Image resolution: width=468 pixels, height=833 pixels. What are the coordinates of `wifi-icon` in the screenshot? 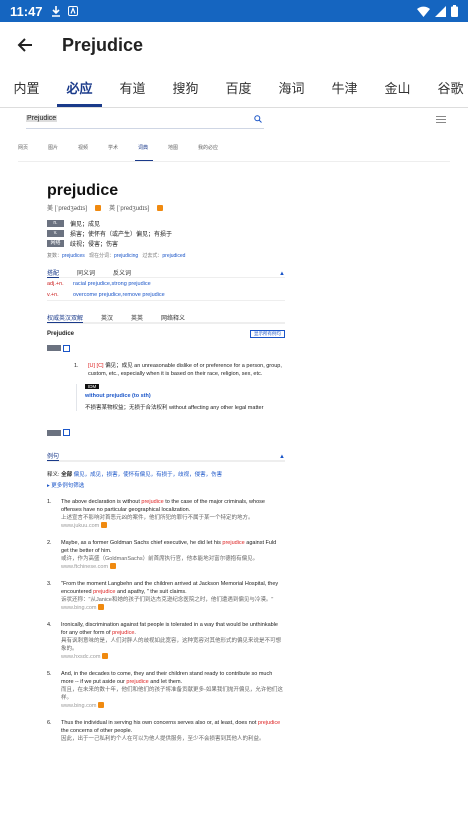 It's located at (423, 11).